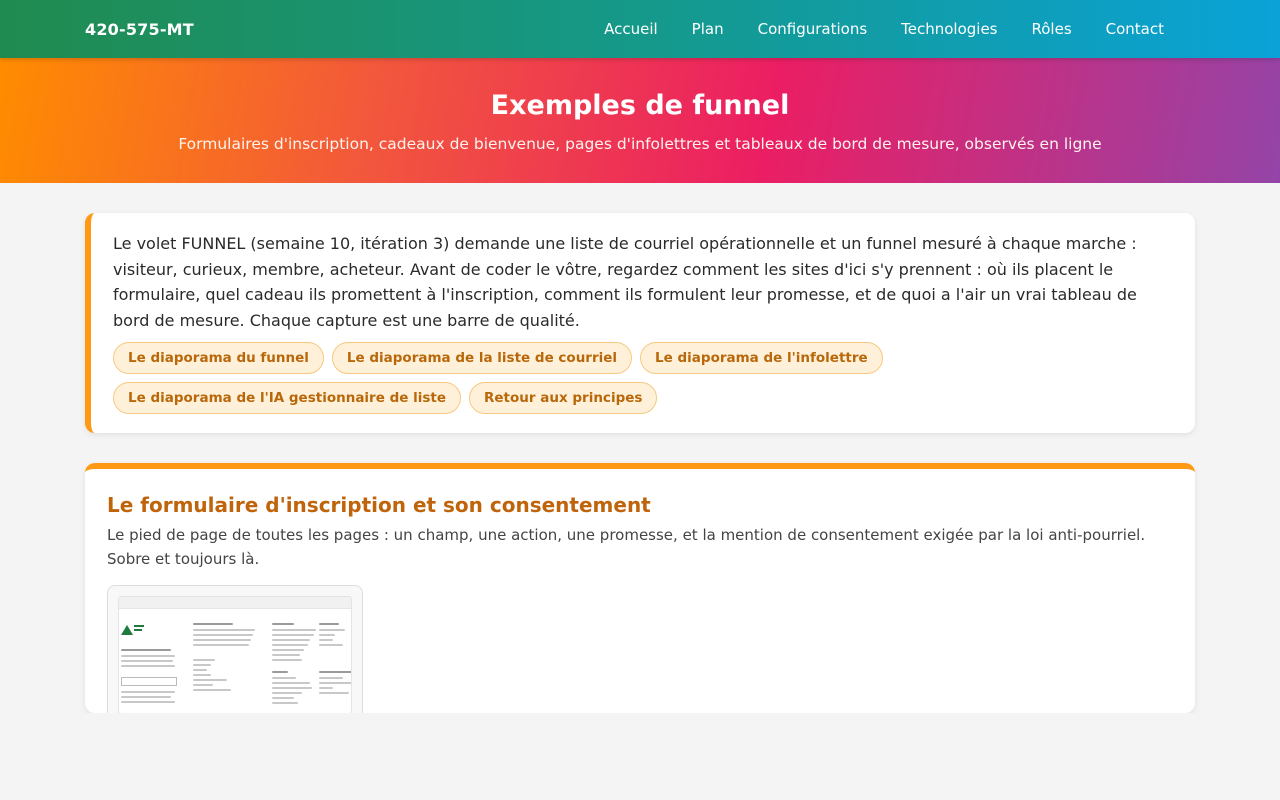 The width and height of the screenshot is (1280, 800). I want to click on screenshot-image, so click(235, 654).